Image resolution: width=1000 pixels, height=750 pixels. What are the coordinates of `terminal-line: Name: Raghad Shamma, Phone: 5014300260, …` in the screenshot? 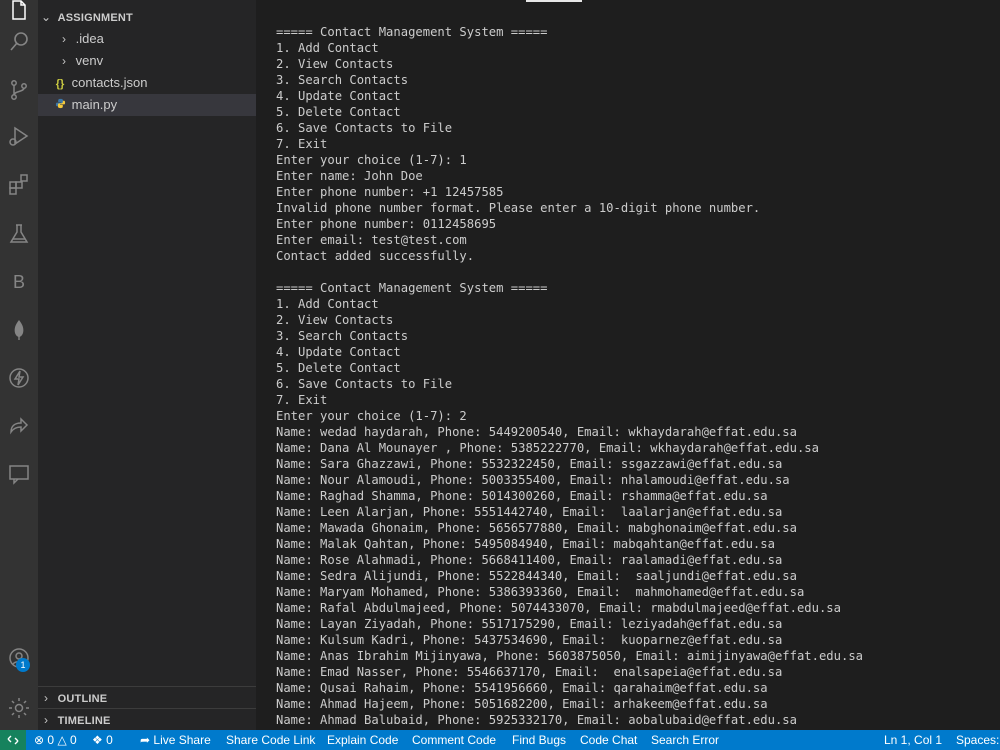 It's located at (522, 496).